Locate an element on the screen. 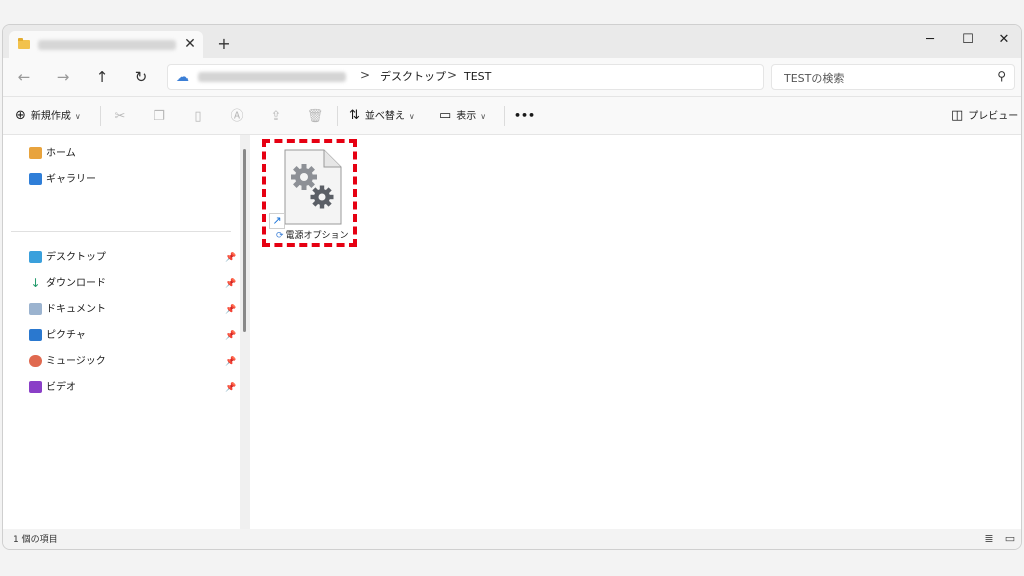  nav-item-desktop: デスクトップ is located at coordinates (67, 258).